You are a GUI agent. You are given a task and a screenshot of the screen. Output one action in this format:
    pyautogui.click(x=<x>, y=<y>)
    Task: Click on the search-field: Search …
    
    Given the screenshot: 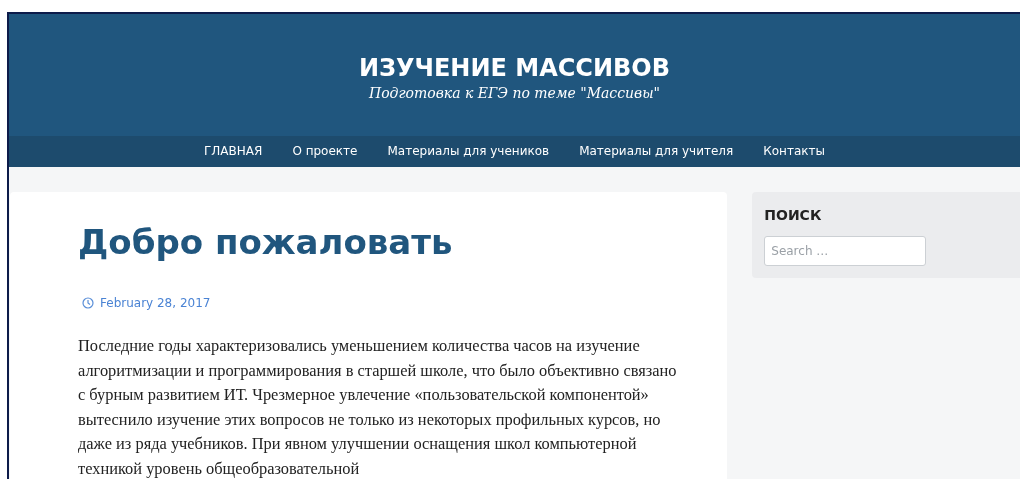 What is the action you would take?
    pyautogui.click(x=845, y=251)
    